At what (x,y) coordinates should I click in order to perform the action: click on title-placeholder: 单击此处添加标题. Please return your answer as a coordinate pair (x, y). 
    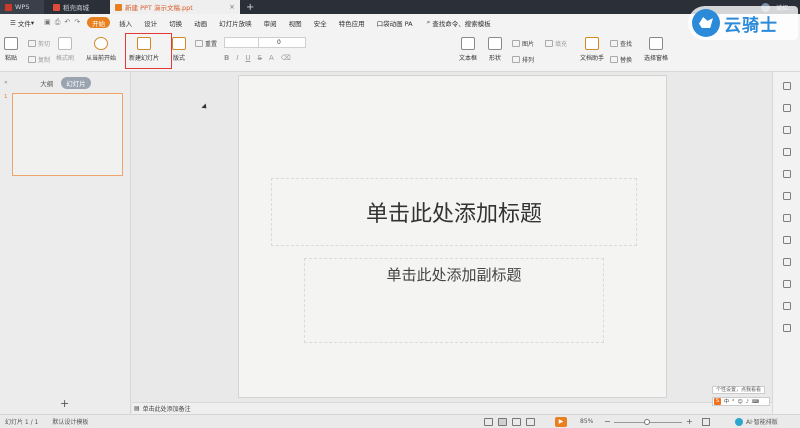
    Looking at the image, I should click on (454, 212).